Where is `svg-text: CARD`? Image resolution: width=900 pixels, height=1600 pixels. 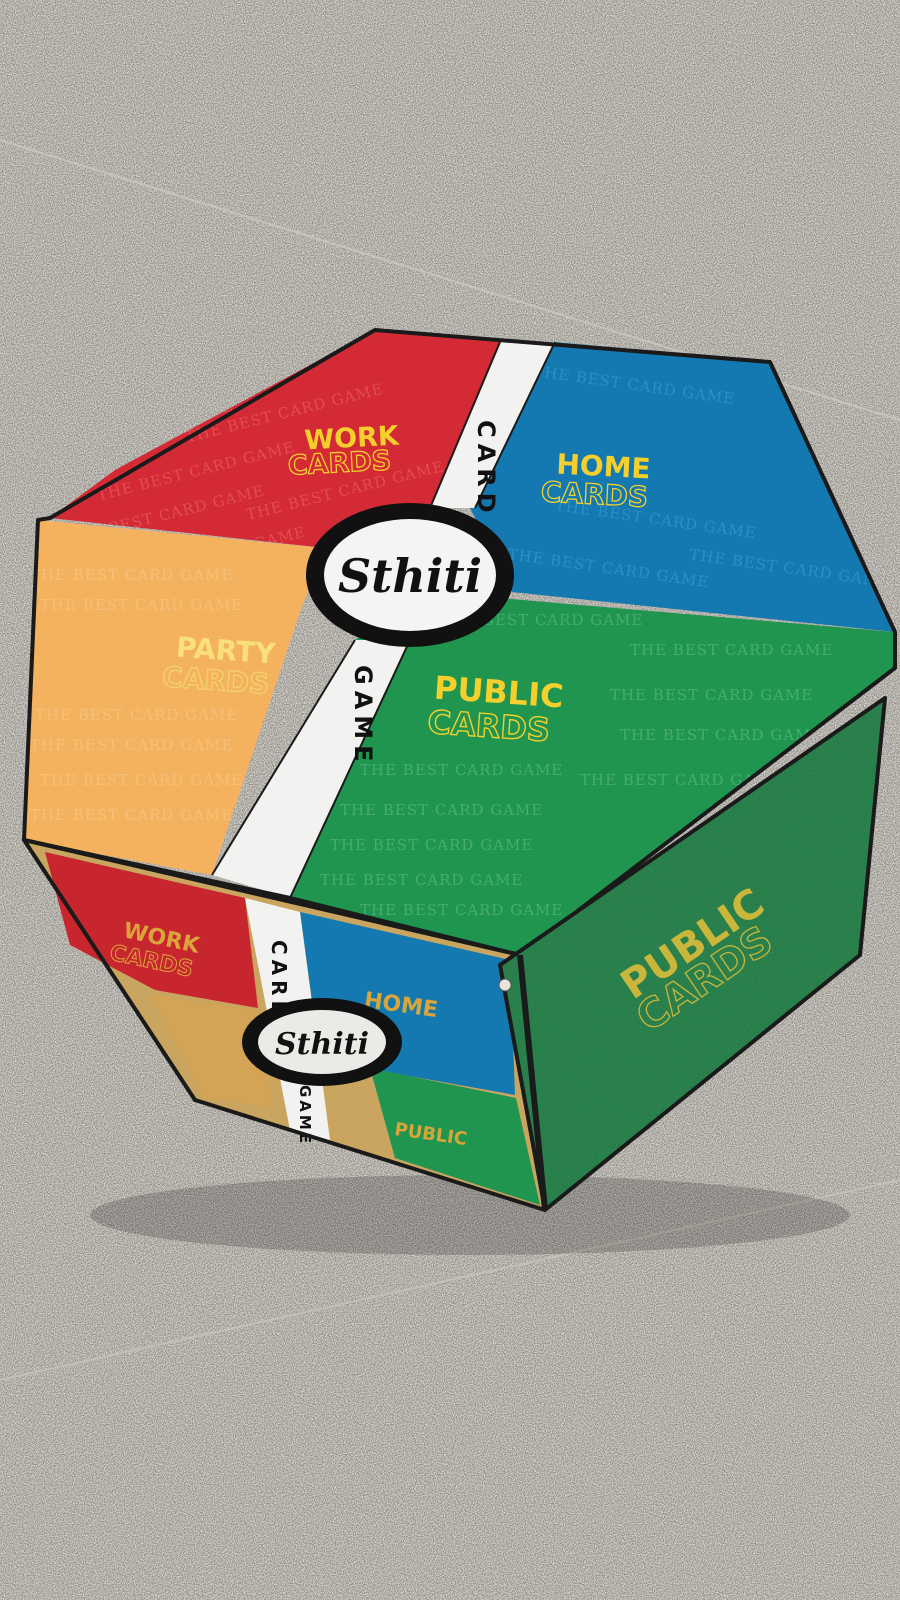
svg-text: CARD is located at coordinates (486, 469).